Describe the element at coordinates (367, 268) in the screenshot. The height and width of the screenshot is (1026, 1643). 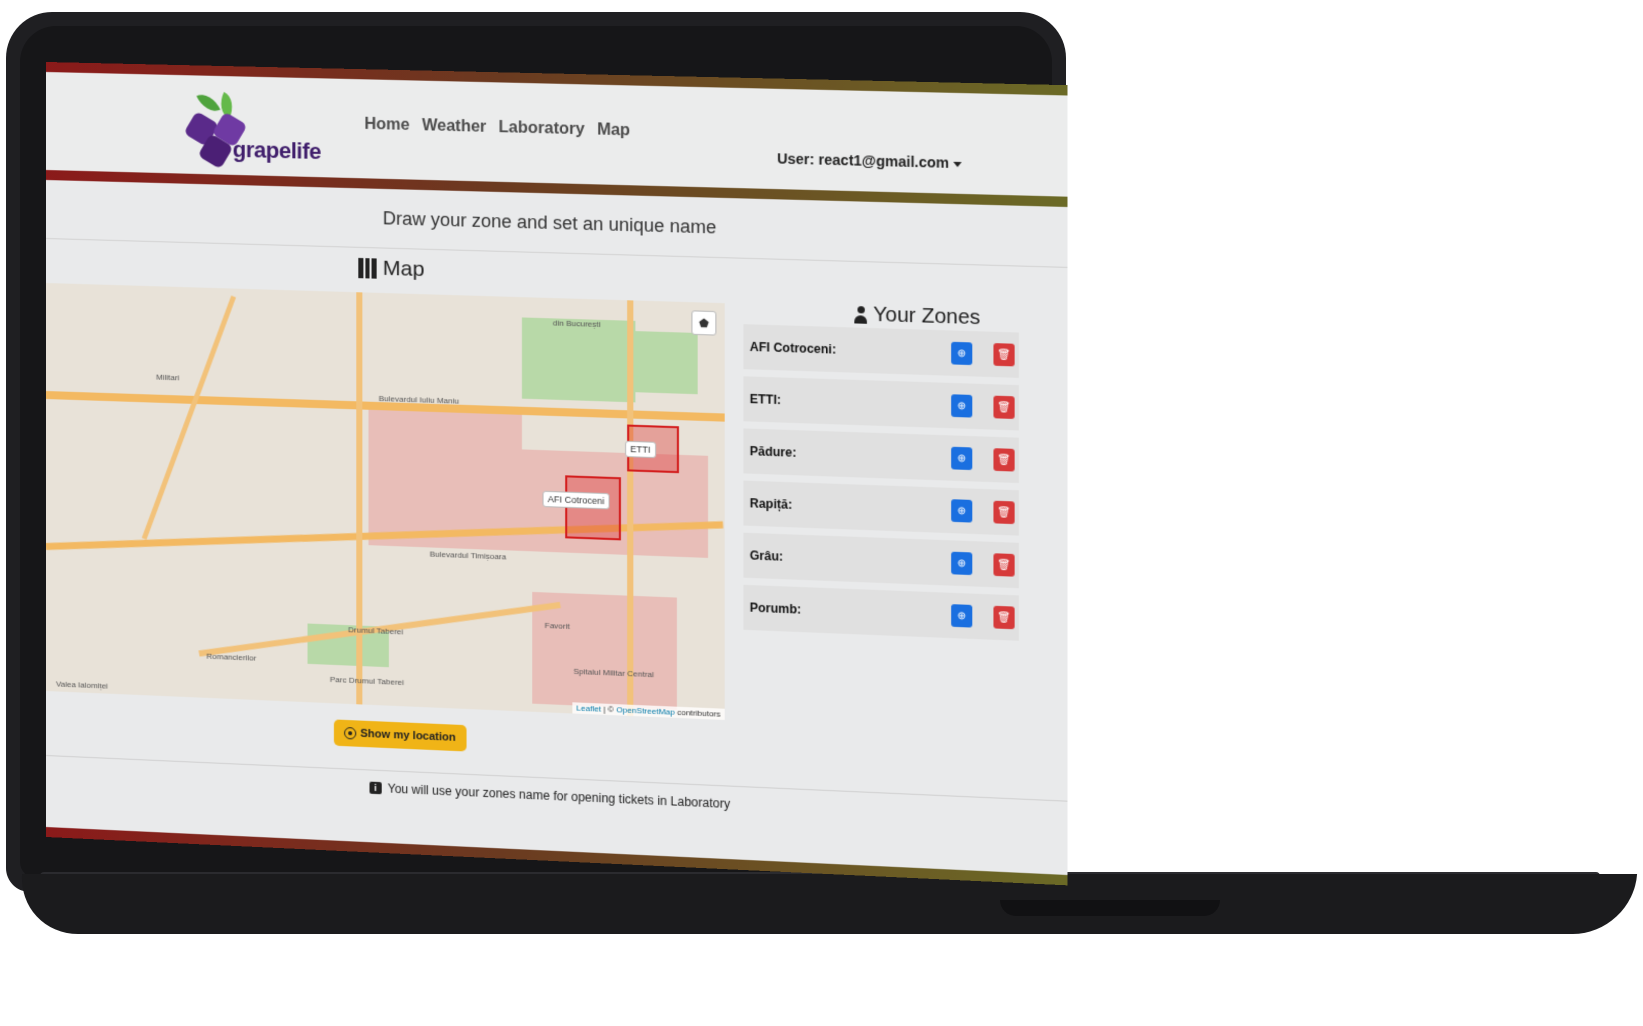
I see `map-icon` at that location.